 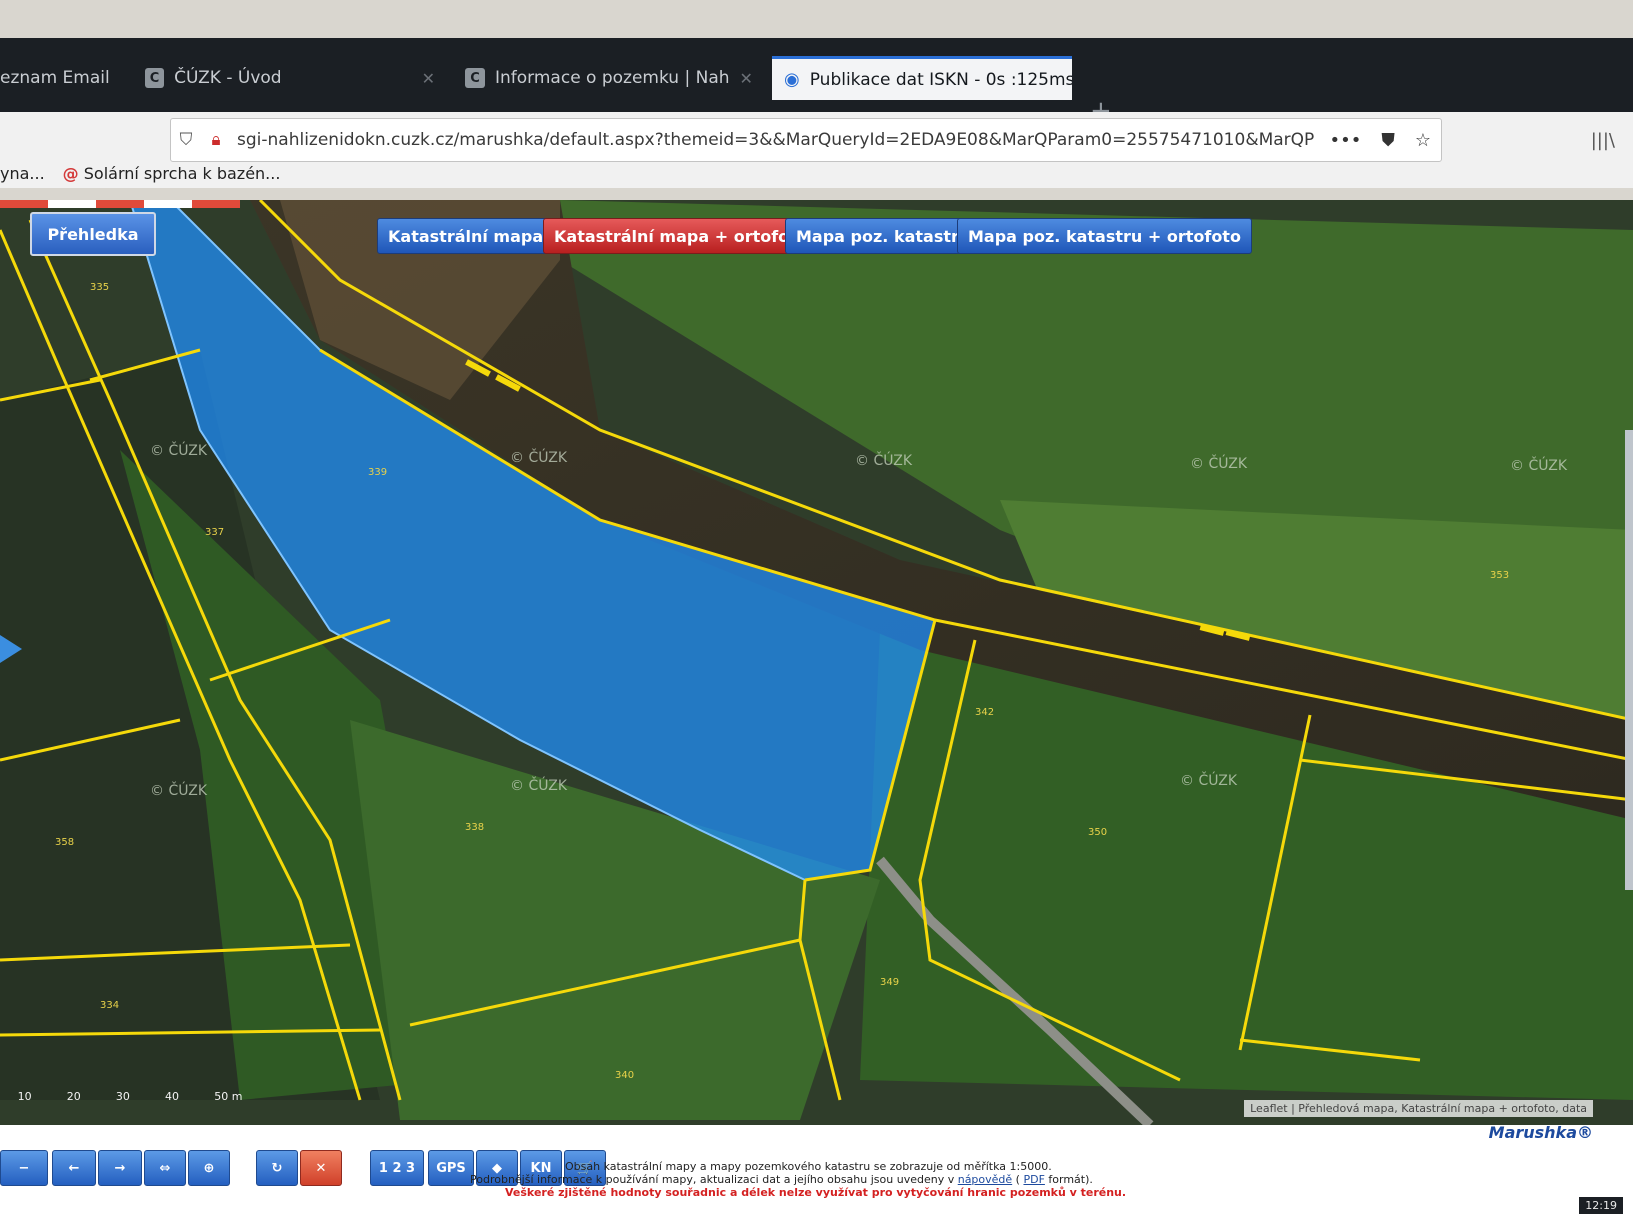 I want to click on parcel-number: 337, so click(x=214, y=532).